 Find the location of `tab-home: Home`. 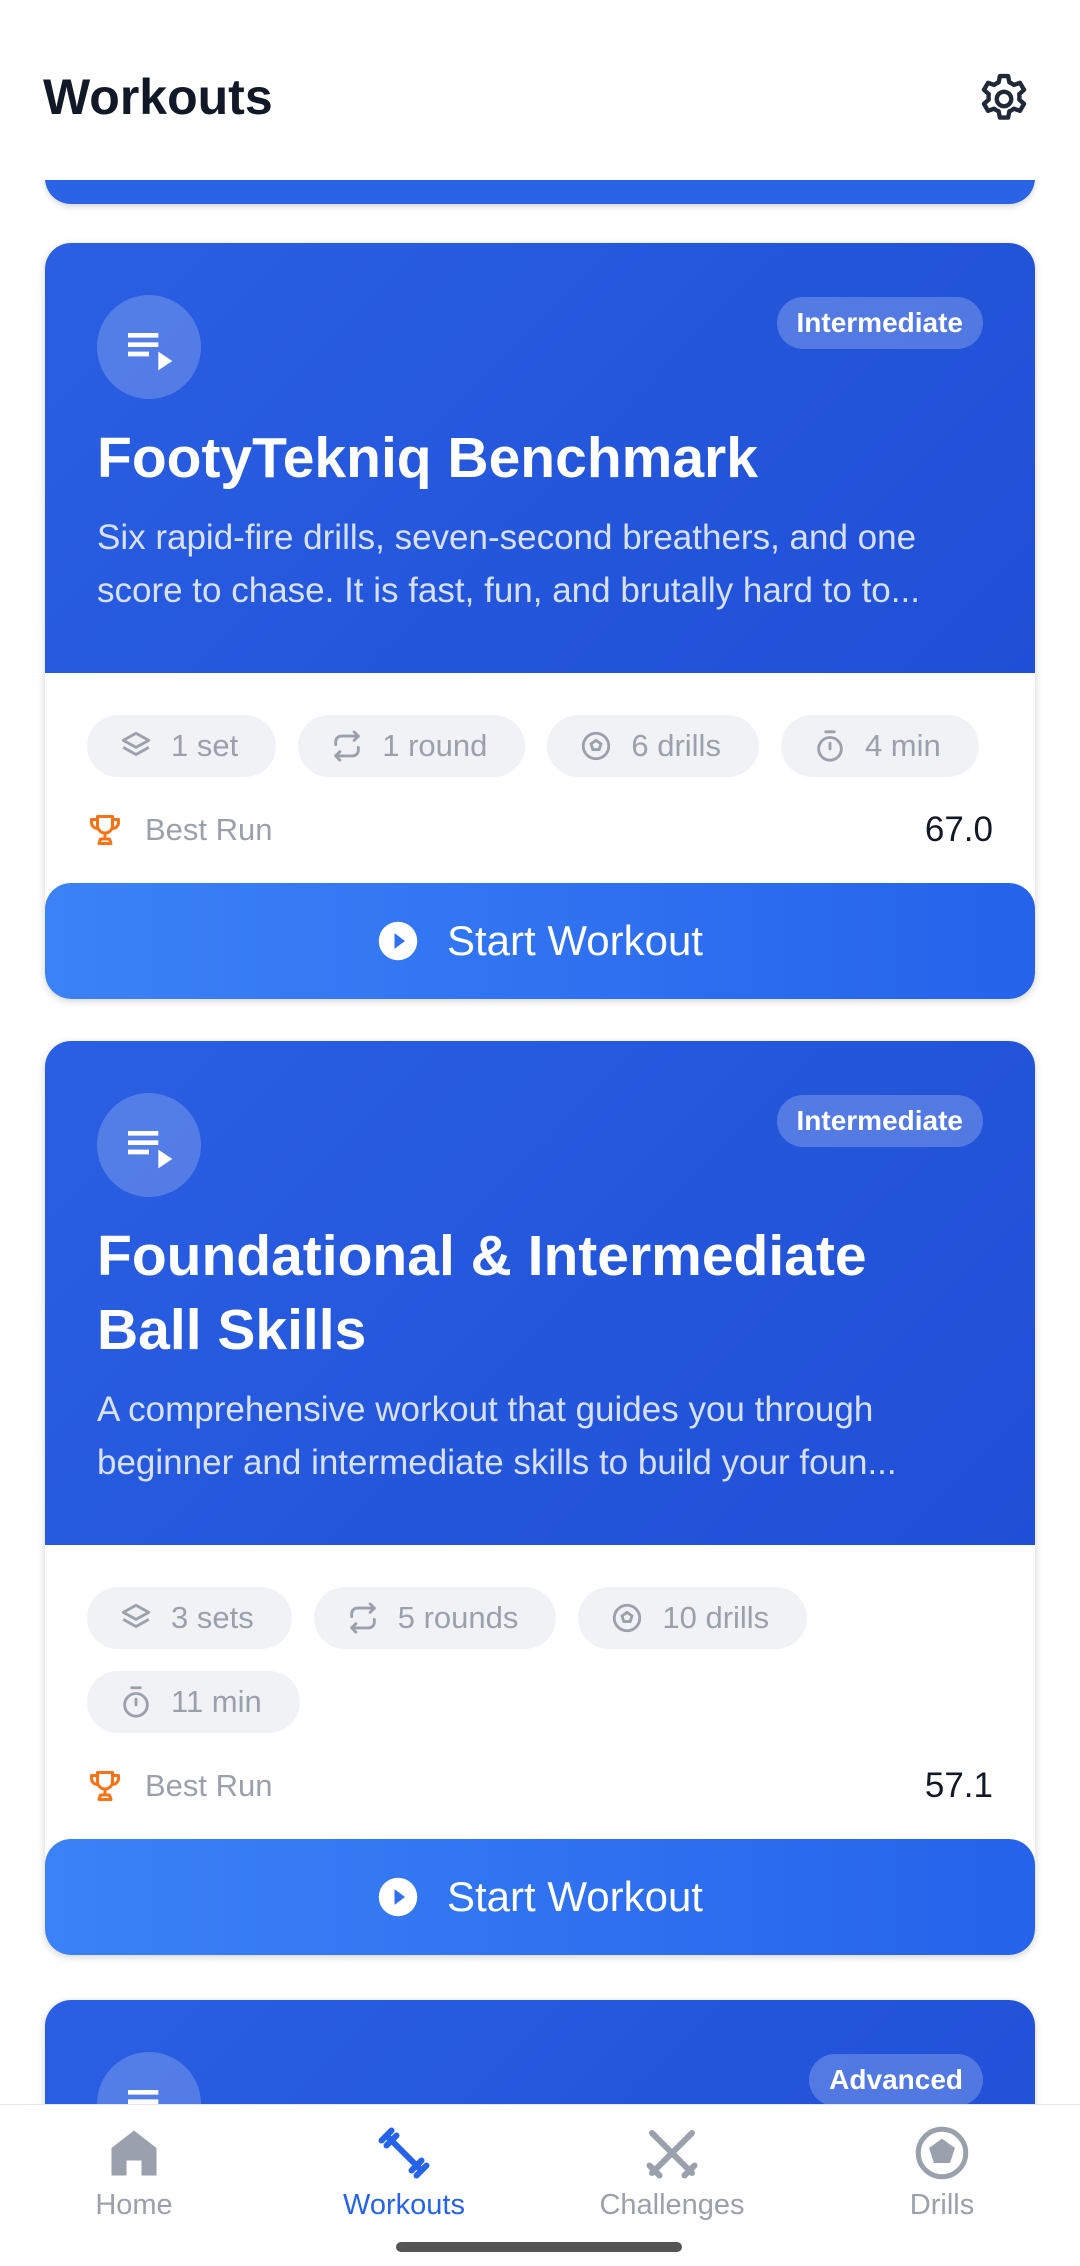

tab-home: Home is located at coordinates (134, 2172).